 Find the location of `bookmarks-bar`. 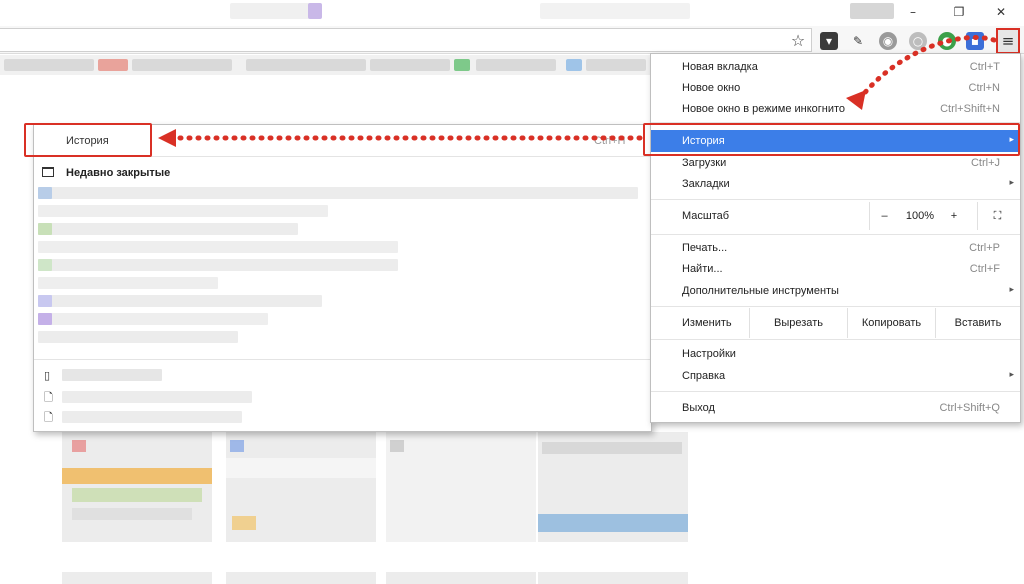

bookmarks-bar is located at coordinates (325, 65).